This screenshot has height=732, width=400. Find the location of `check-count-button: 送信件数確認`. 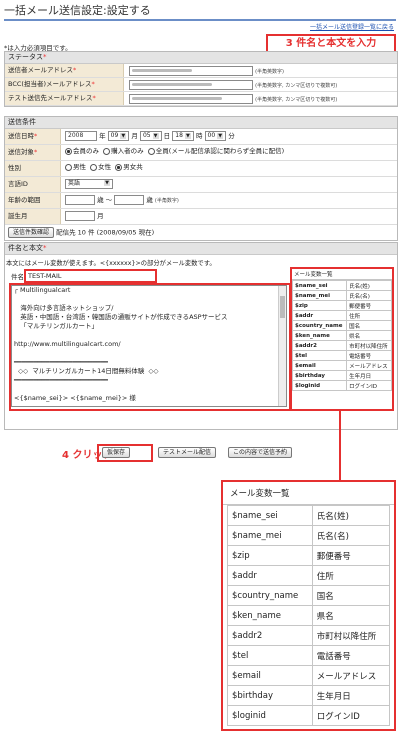

check-count-button: 送信件数確認 is located at coordinates (31, 232).